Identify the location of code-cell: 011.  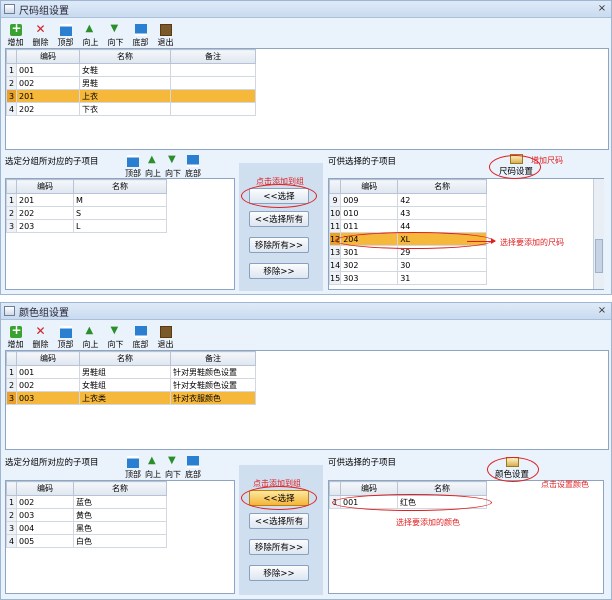
(369, 226).